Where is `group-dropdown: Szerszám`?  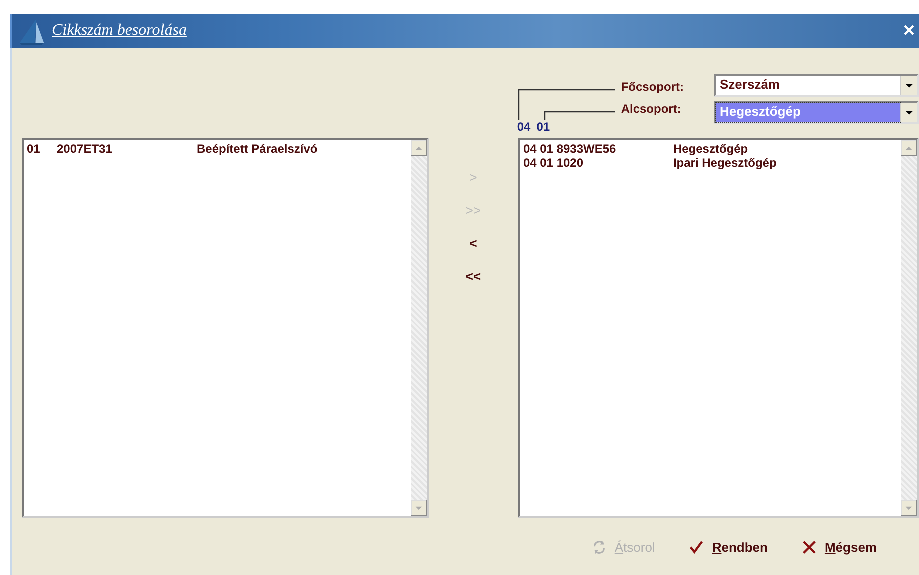 group-dropdown: Szerszám is located at coordinates (816, 85).